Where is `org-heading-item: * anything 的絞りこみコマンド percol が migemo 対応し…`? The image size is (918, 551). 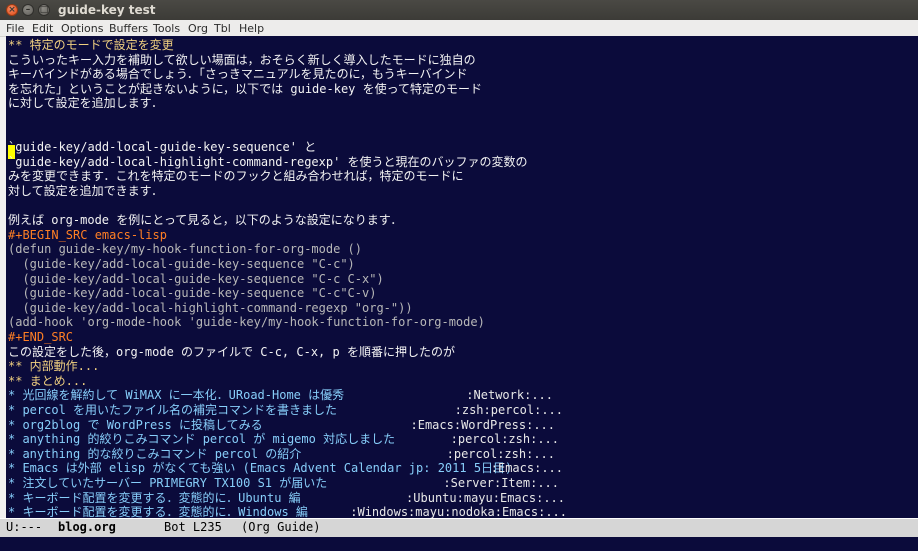 org-heading-item: * anything 的絞りこみコマンド percol が migemo 対応し… is located at coordinates (201, 439).